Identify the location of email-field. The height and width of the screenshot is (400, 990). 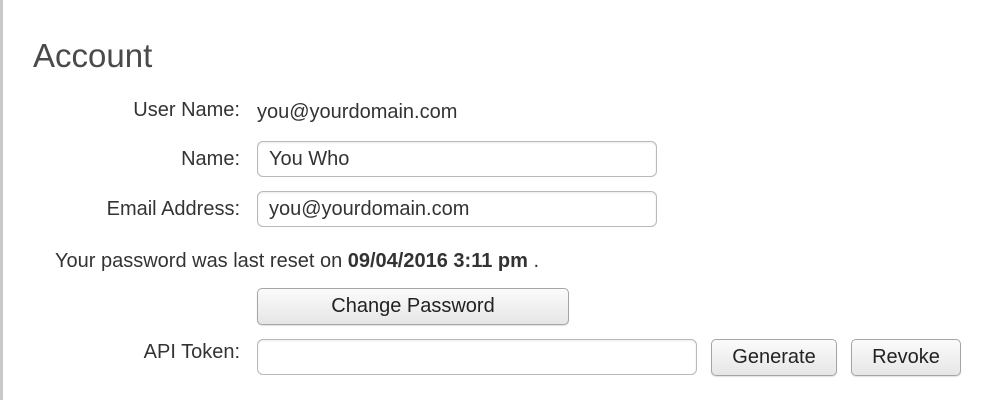
(457, 209).